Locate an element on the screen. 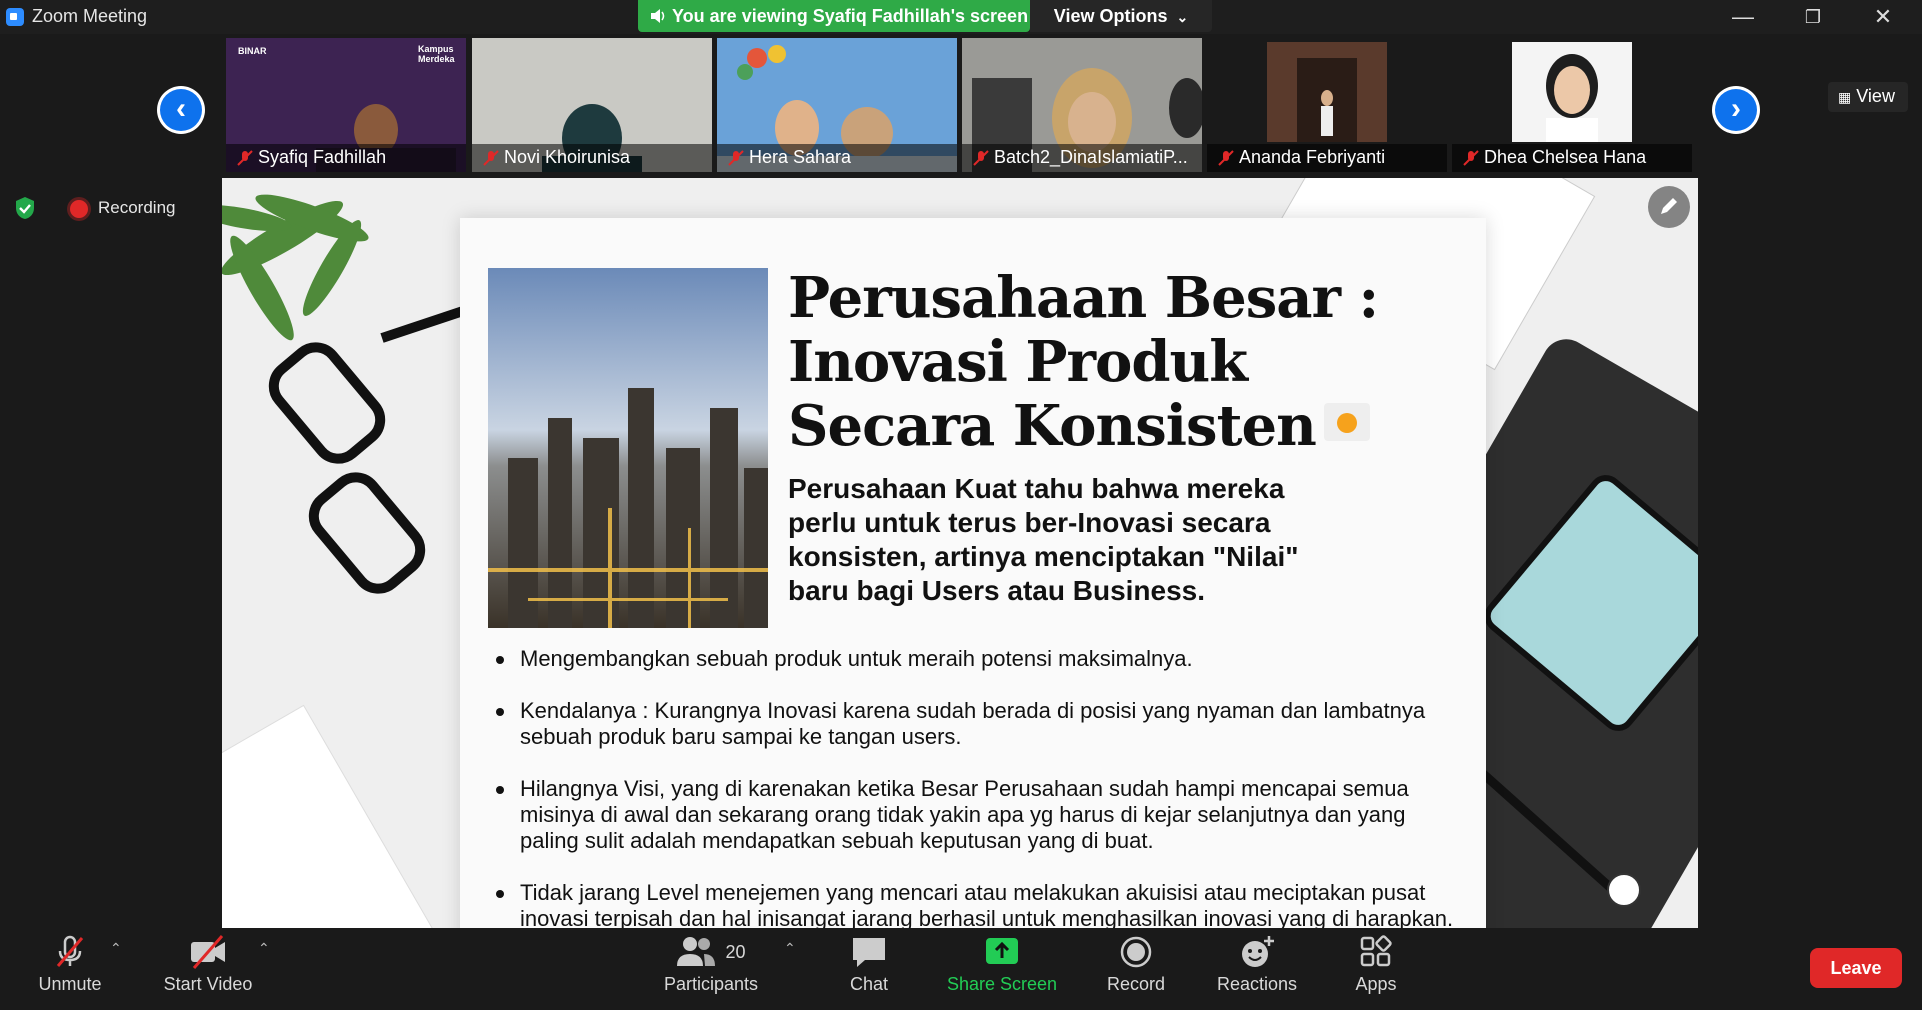 The image size is (1922, 1010). apps-button: Apps is located at coordinates (1376, 964).